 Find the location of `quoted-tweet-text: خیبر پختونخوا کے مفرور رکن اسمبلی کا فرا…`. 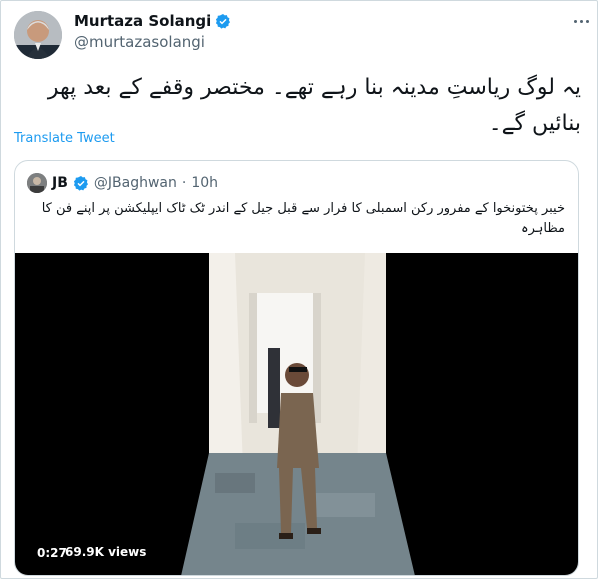

quoted-tweet-text: خیبر پختونخوا کے مفرور رکن اسمبلی کا فرا… is located at coordinates (303, 218).